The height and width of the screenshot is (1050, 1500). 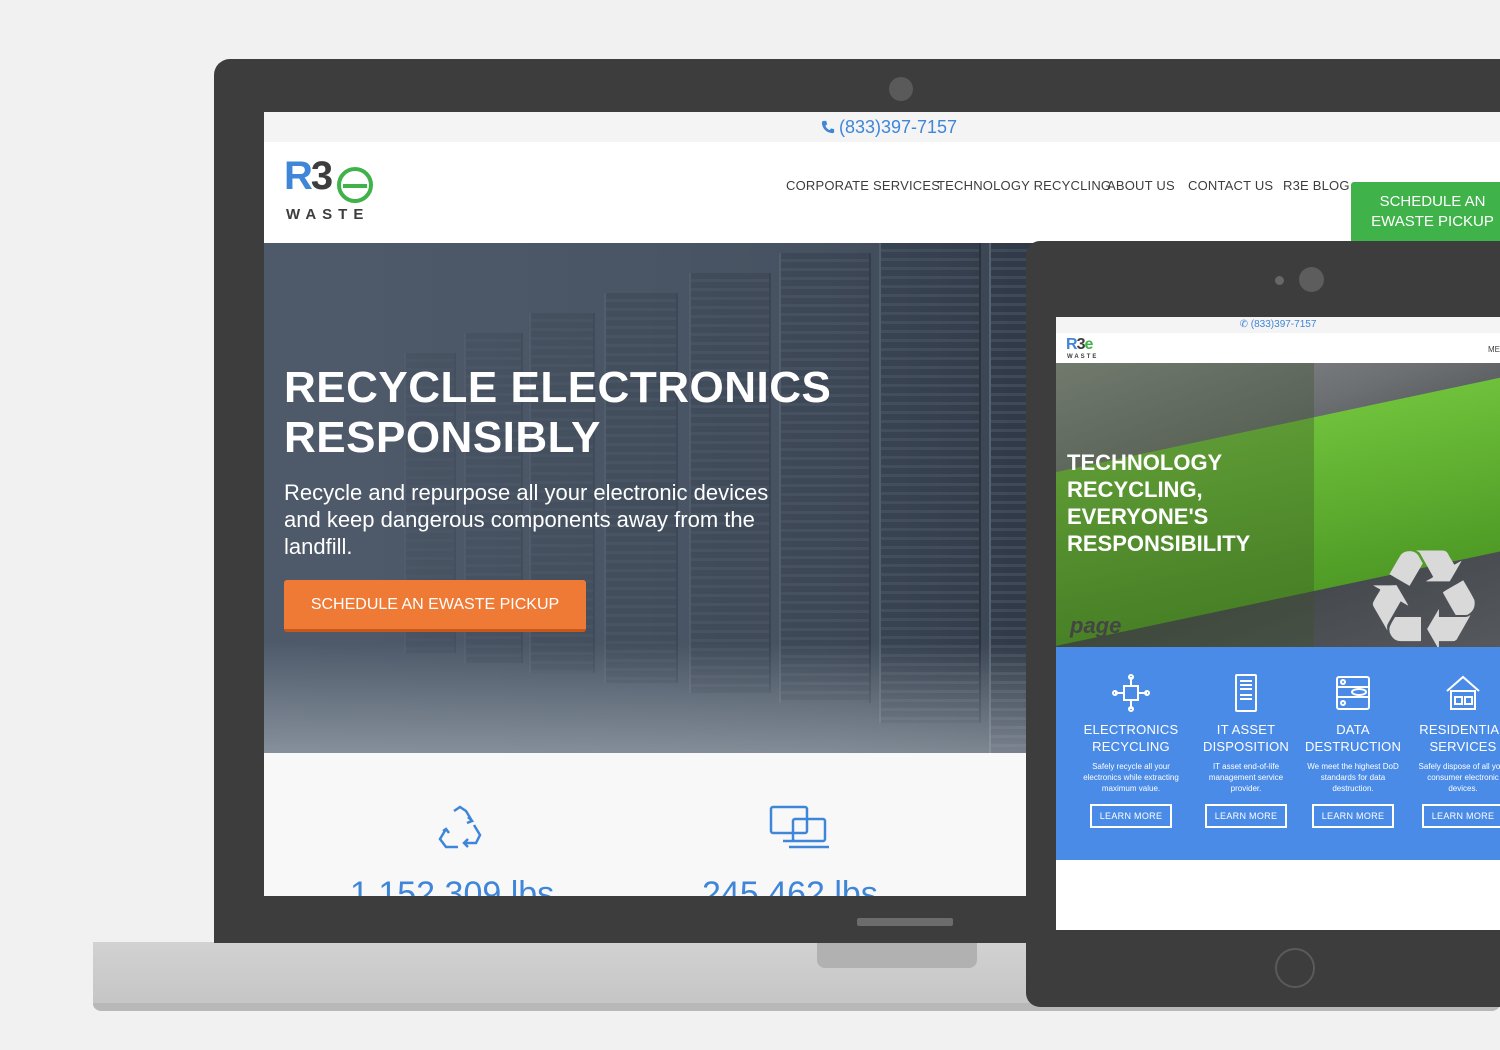 What do you see at coordinates (1432, 201) in the screenshot?
I see `cta-line-1: SCHEDULE AN` at bounding box center [1432, 201].